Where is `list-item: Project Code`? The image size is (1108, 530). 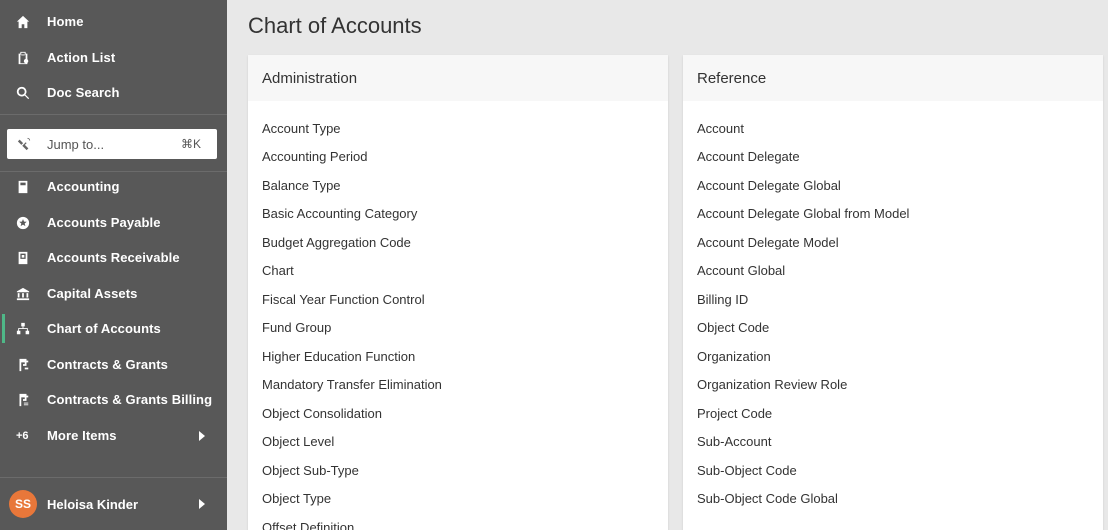
list-item: Project Code is located at coordinates (893, 413).